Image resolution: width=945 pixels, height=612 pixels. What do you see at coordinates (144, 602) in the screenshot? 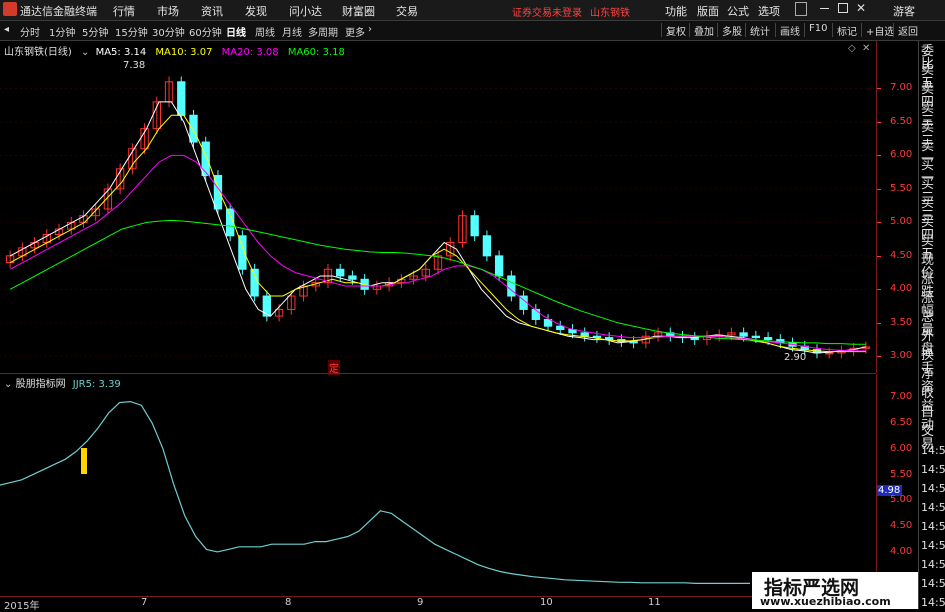
I see `x-tick-7: 7` at bounding box center [144, 602].